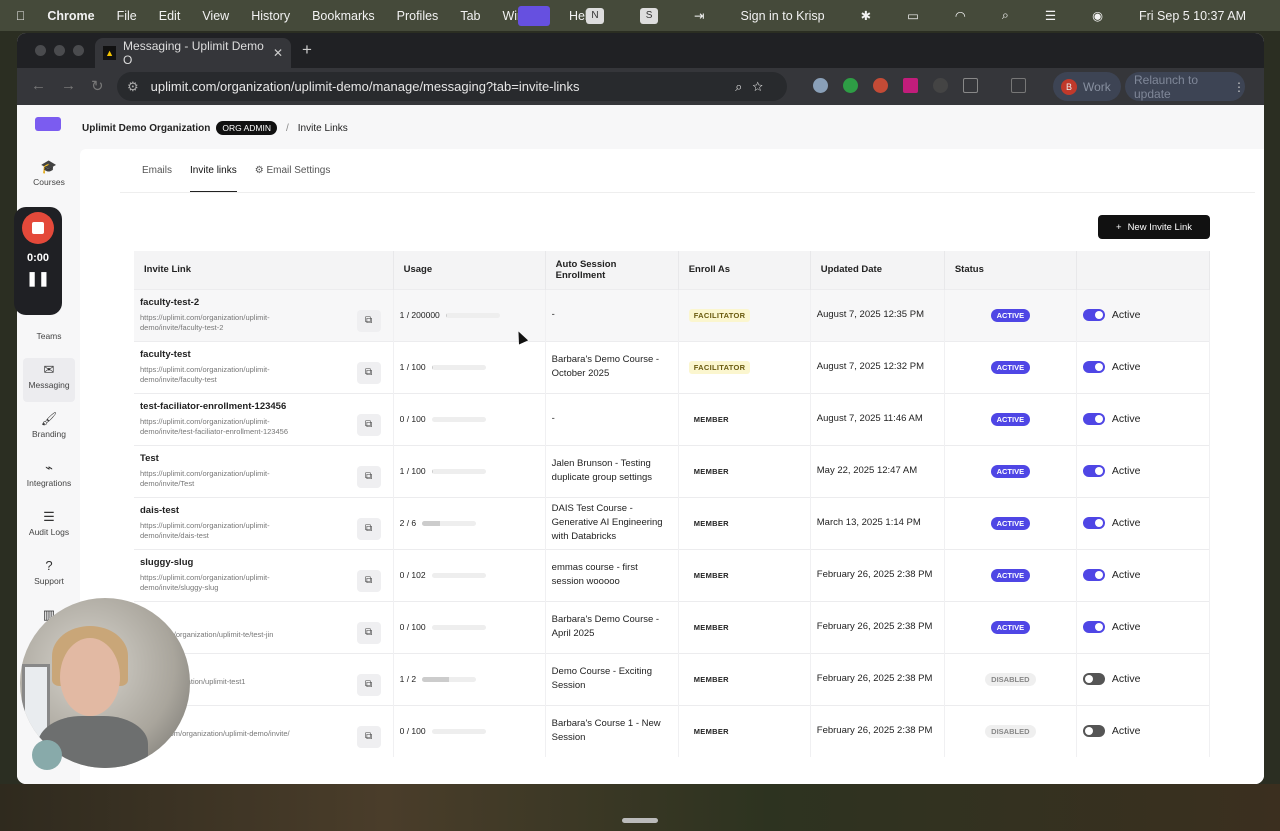 This screenshot has width=1280, height=831. I want to click on window-controls, so click(59, 50).